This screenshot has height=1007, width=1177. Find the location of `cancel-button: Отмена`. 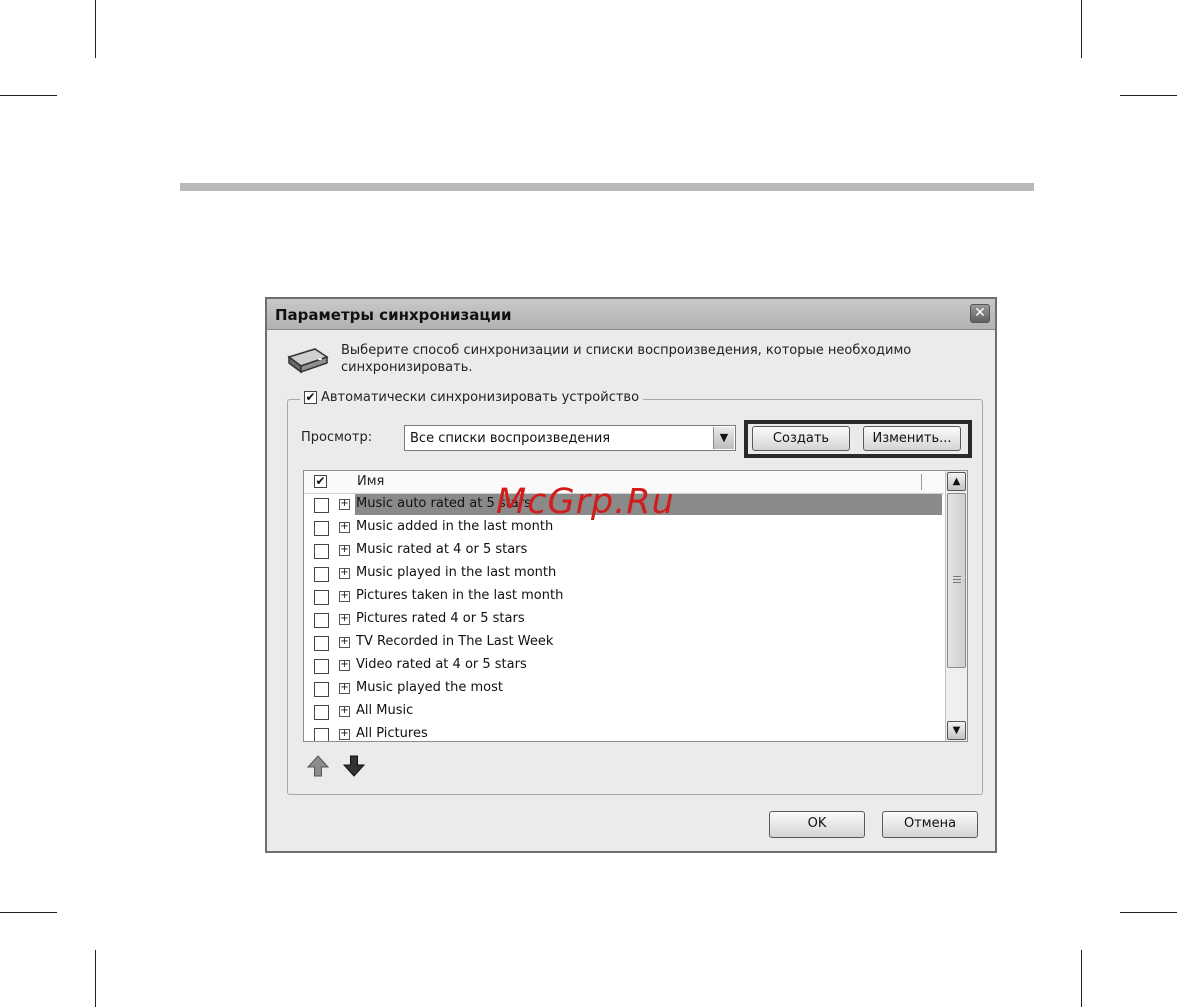

cancel-button: Отмена is located at coordinates (930, 824).